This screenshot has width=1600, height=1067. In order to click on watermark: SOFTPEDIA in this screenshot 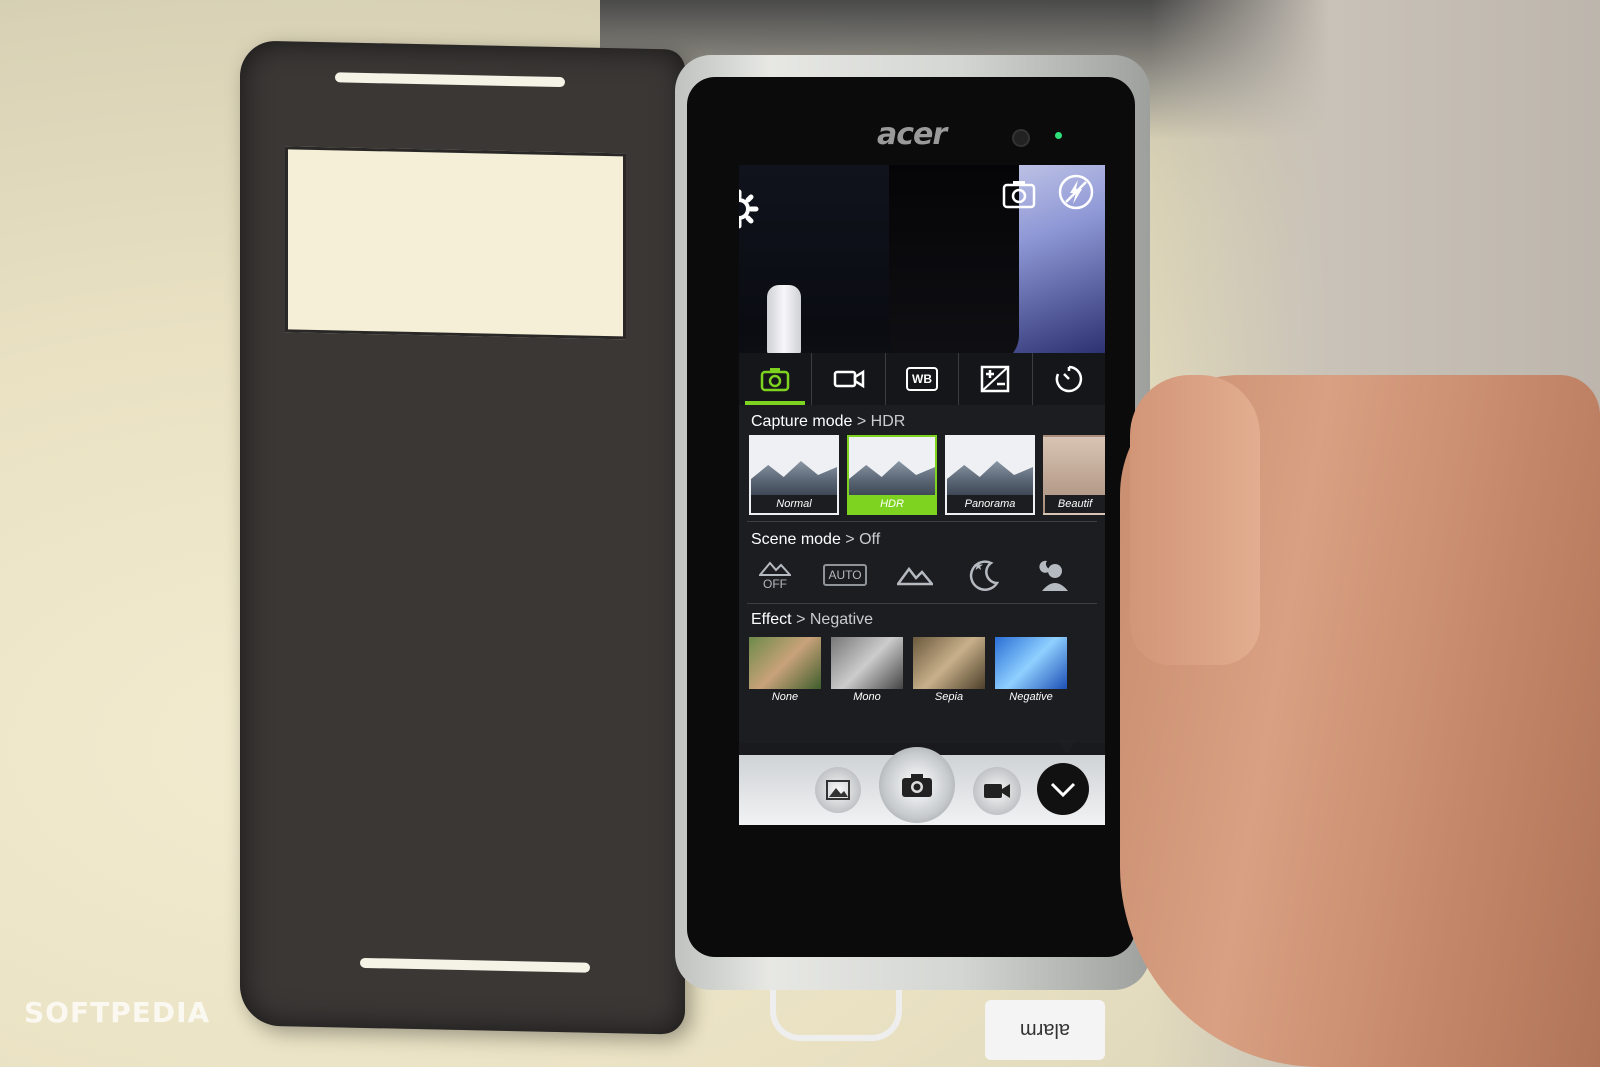, I will do `click(117, 1012)`.